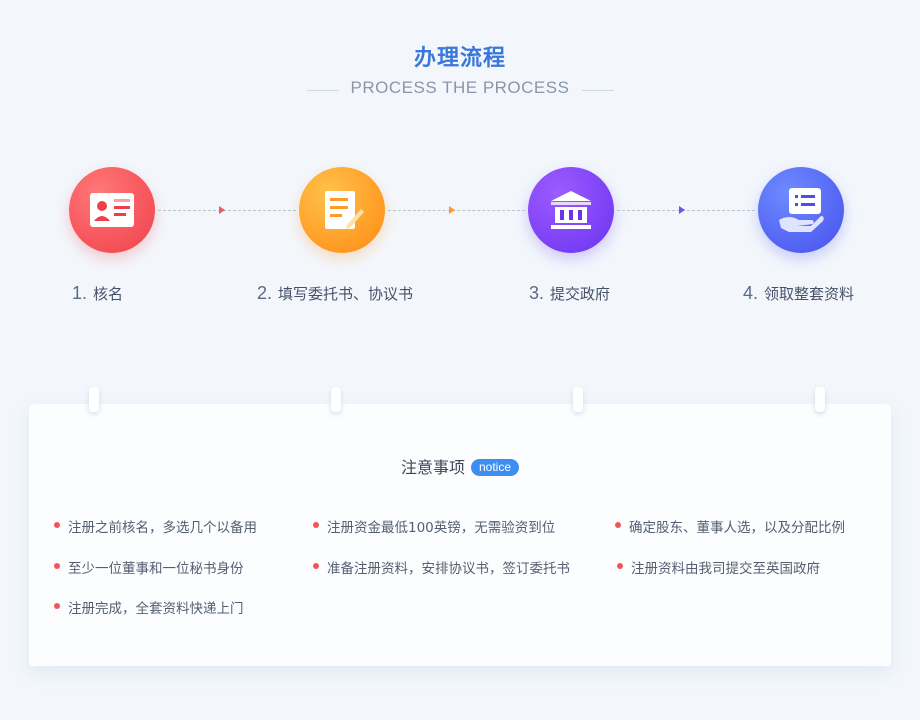  What do you see at coordinates (156, 569) in the screenshot?
I see `list-item-text: 至少一位董事和一位秘书身份` at bounding box center [156, 569].